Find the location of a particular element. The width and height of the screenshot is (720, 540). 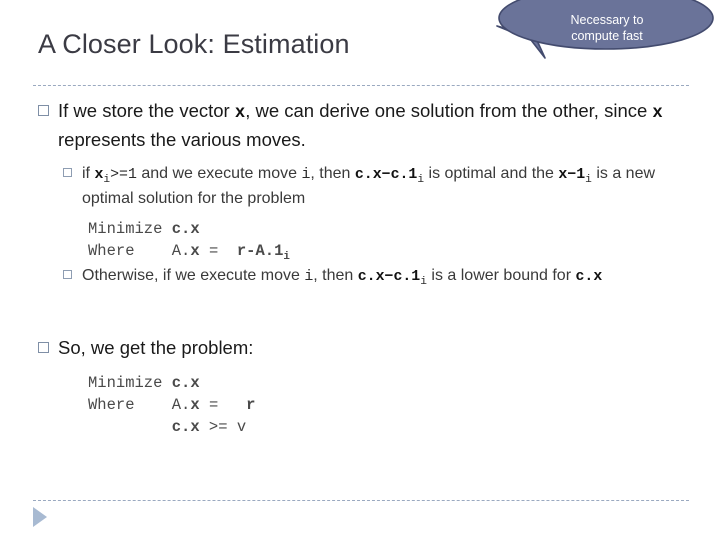

bullet-so-we-get: So, we get the problem: is located at coordinates (360, 348).